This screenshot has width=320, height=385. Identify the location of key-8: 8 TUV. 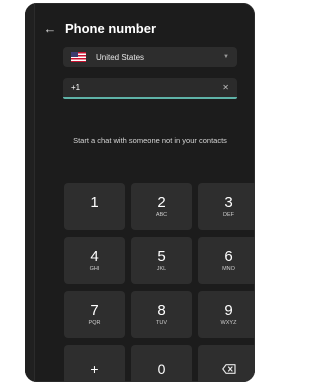
(161, 314).